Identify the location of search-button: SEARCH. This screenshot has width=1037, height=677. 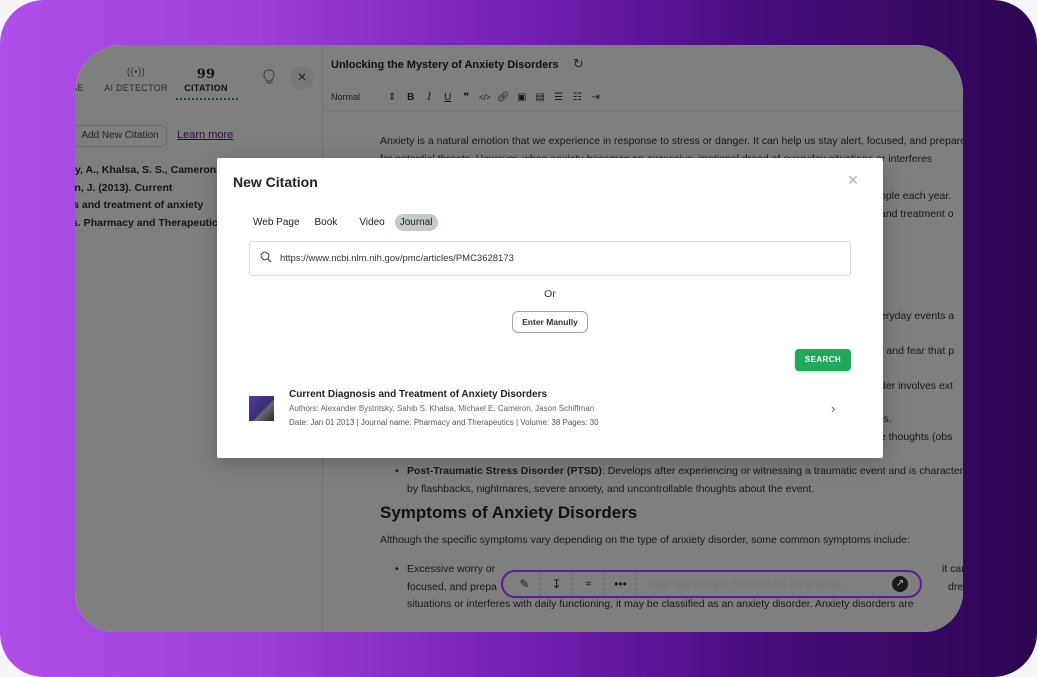
(823, 360).